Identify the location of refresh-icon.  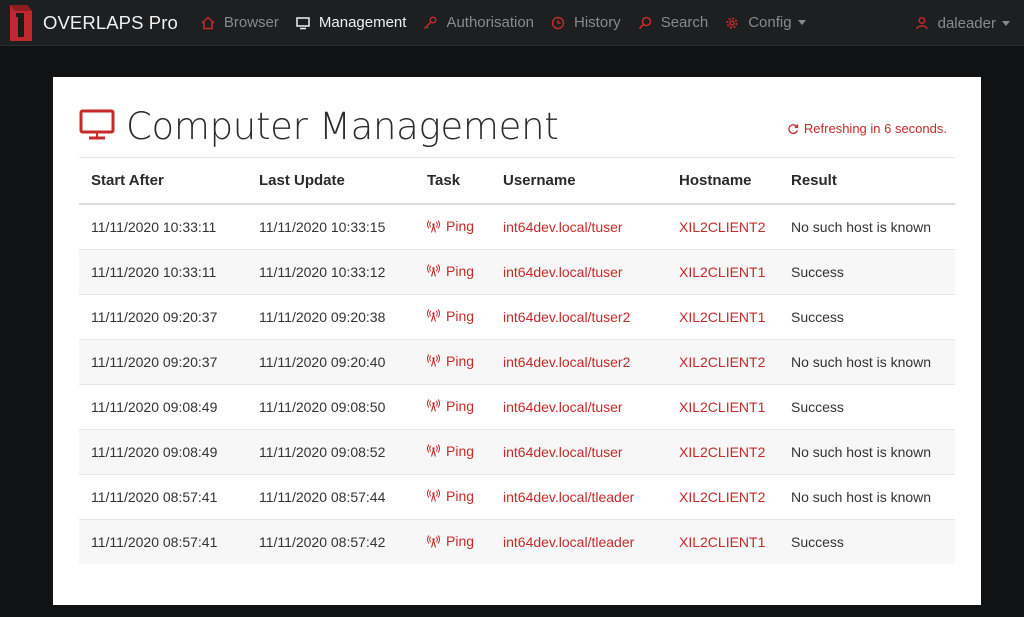
(793, 128).